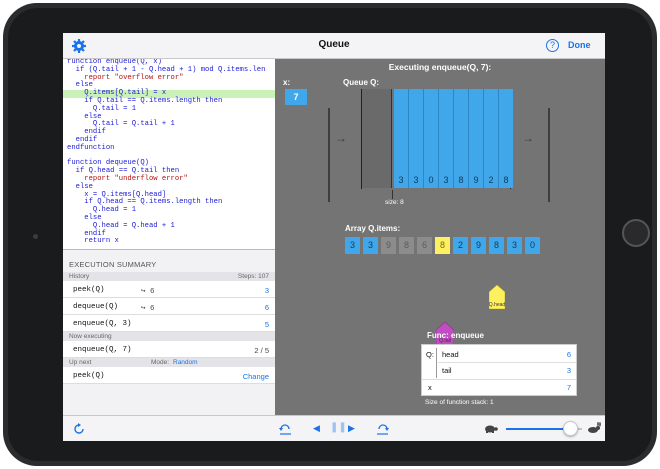 The height and width of the screenshot is (469, 660). Describe the element at coordinates (490, 138) in the screenshot. I see `queue-cell: 2` at that location.